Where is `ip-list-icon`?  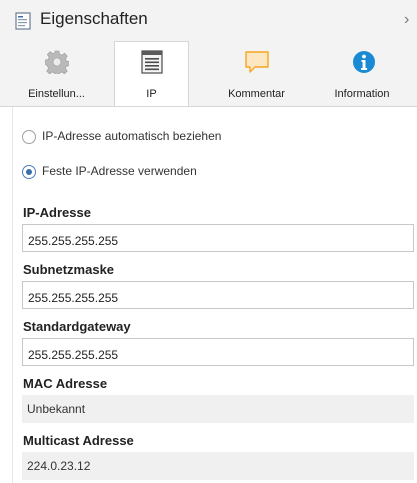 ip-list-icon is located at coordinates (152, 62).